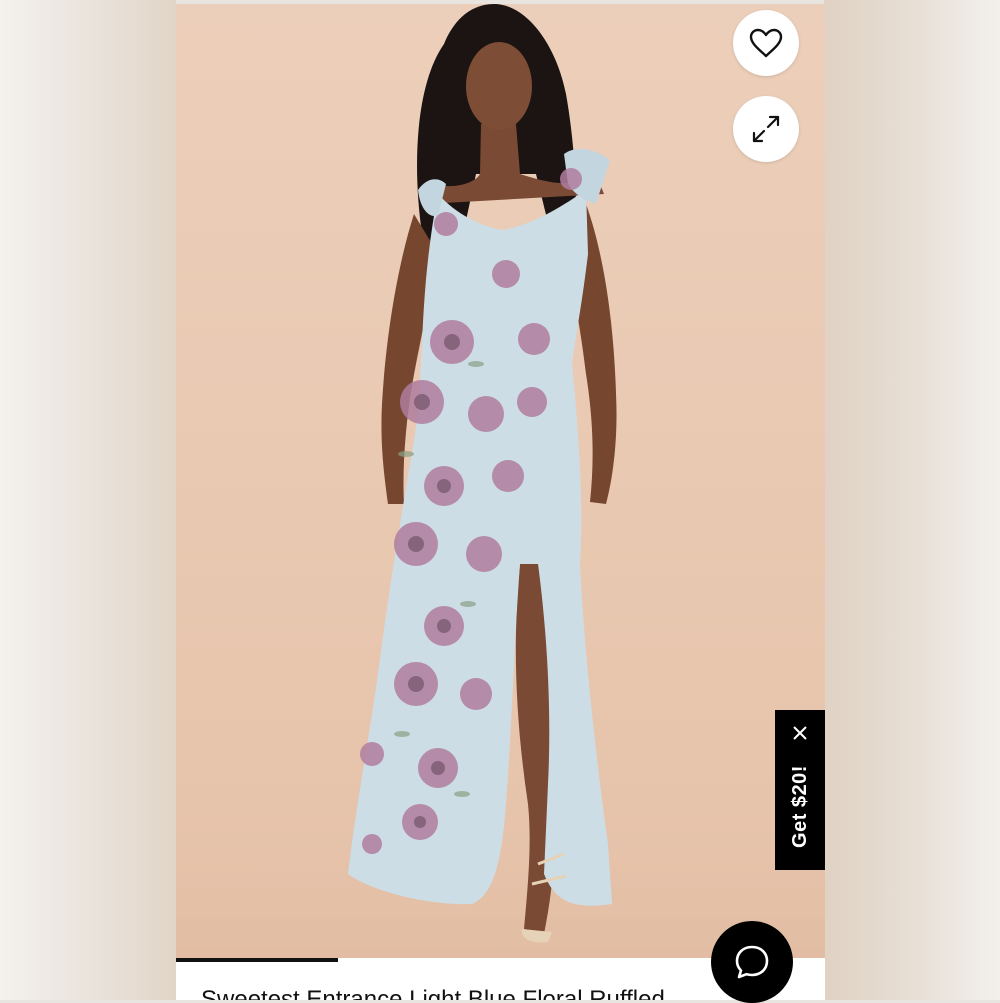 Image resolution: width=1000 pixels, height=1003 pixels. I want to click on expand-arrows-icon, so click(766, 129).